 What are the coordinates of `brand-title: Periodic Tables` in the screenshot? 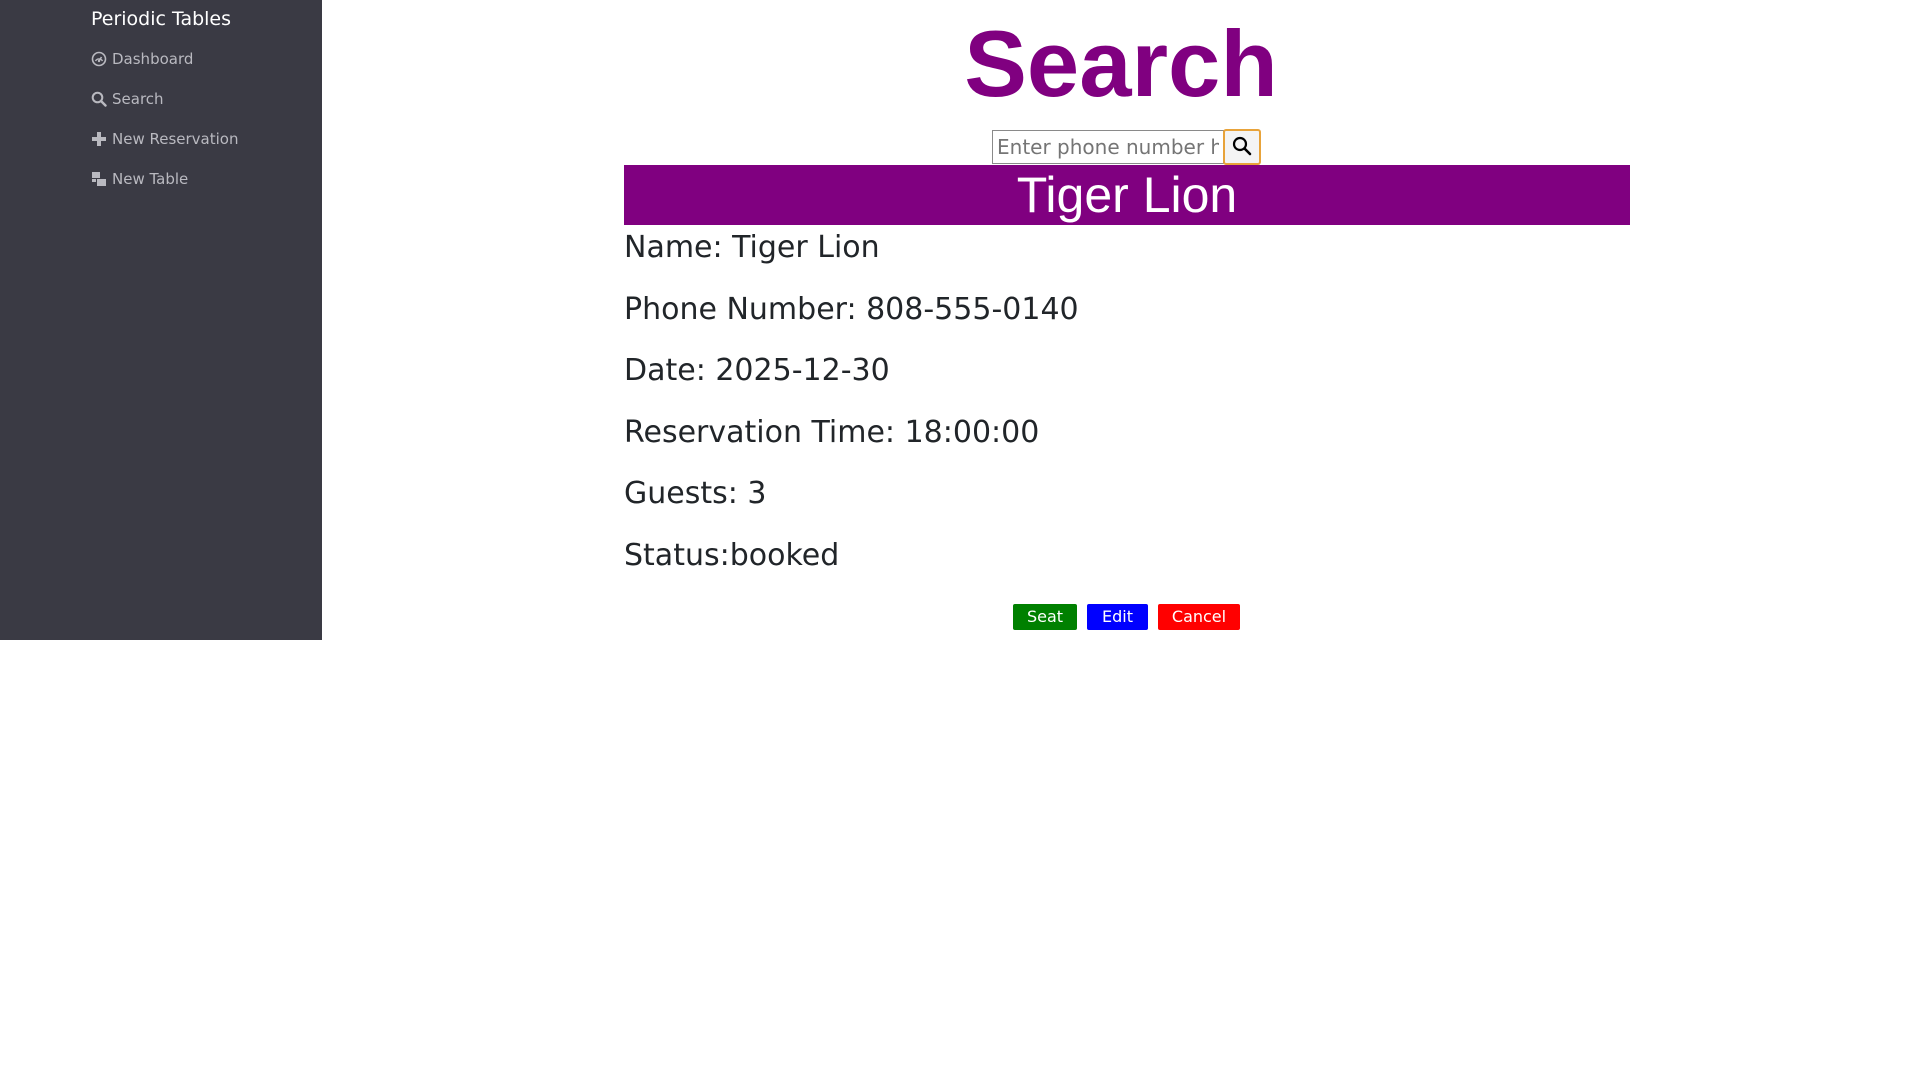 It's located at (161, 19).